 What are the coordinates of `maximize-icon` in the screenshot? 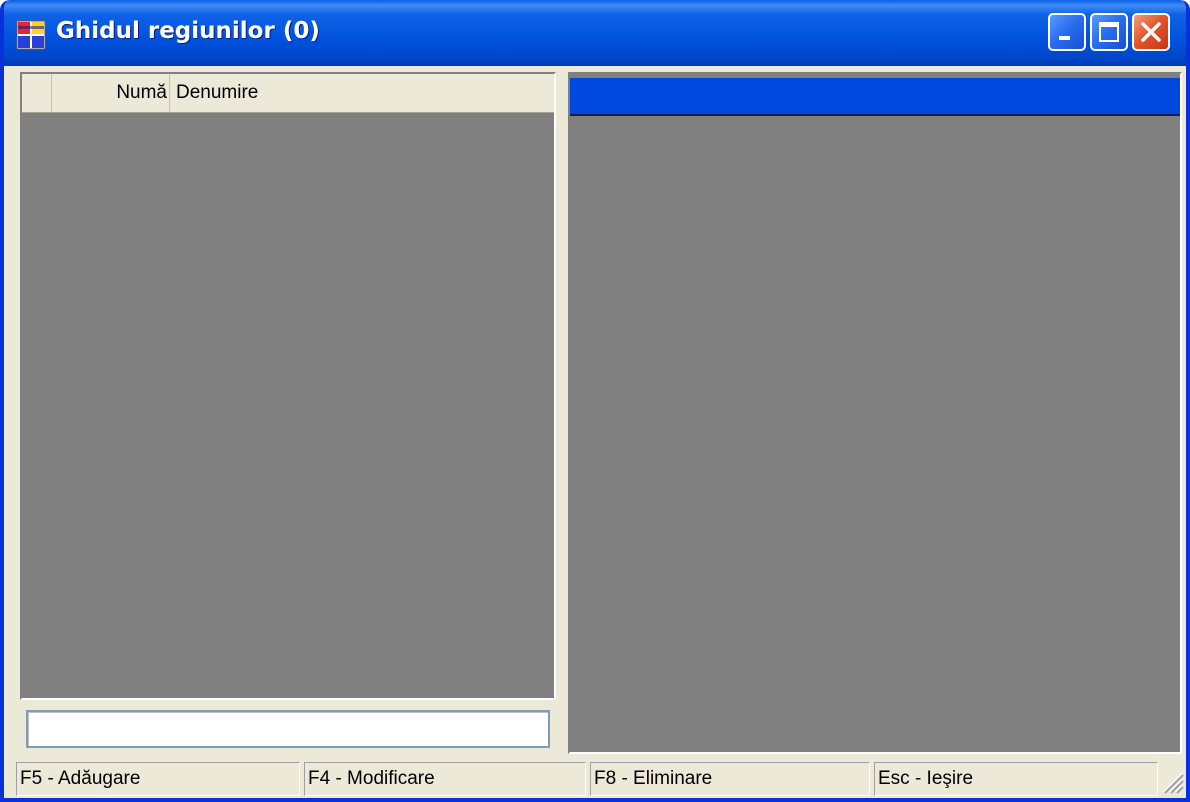 It's located at (1109, 32).